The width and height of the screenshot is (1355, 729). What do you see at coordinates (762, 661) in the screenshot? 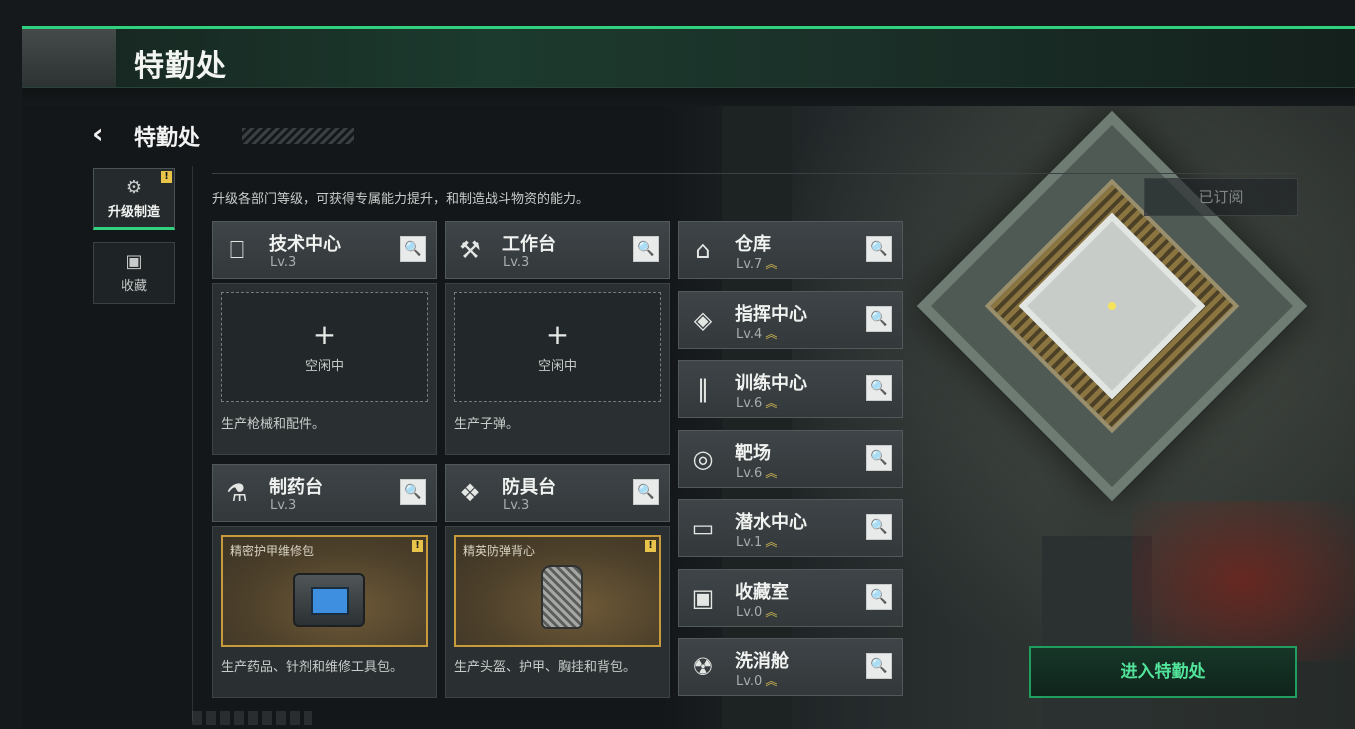
I see `facility-name: 洗消舱` at bounding box center [762, 661].